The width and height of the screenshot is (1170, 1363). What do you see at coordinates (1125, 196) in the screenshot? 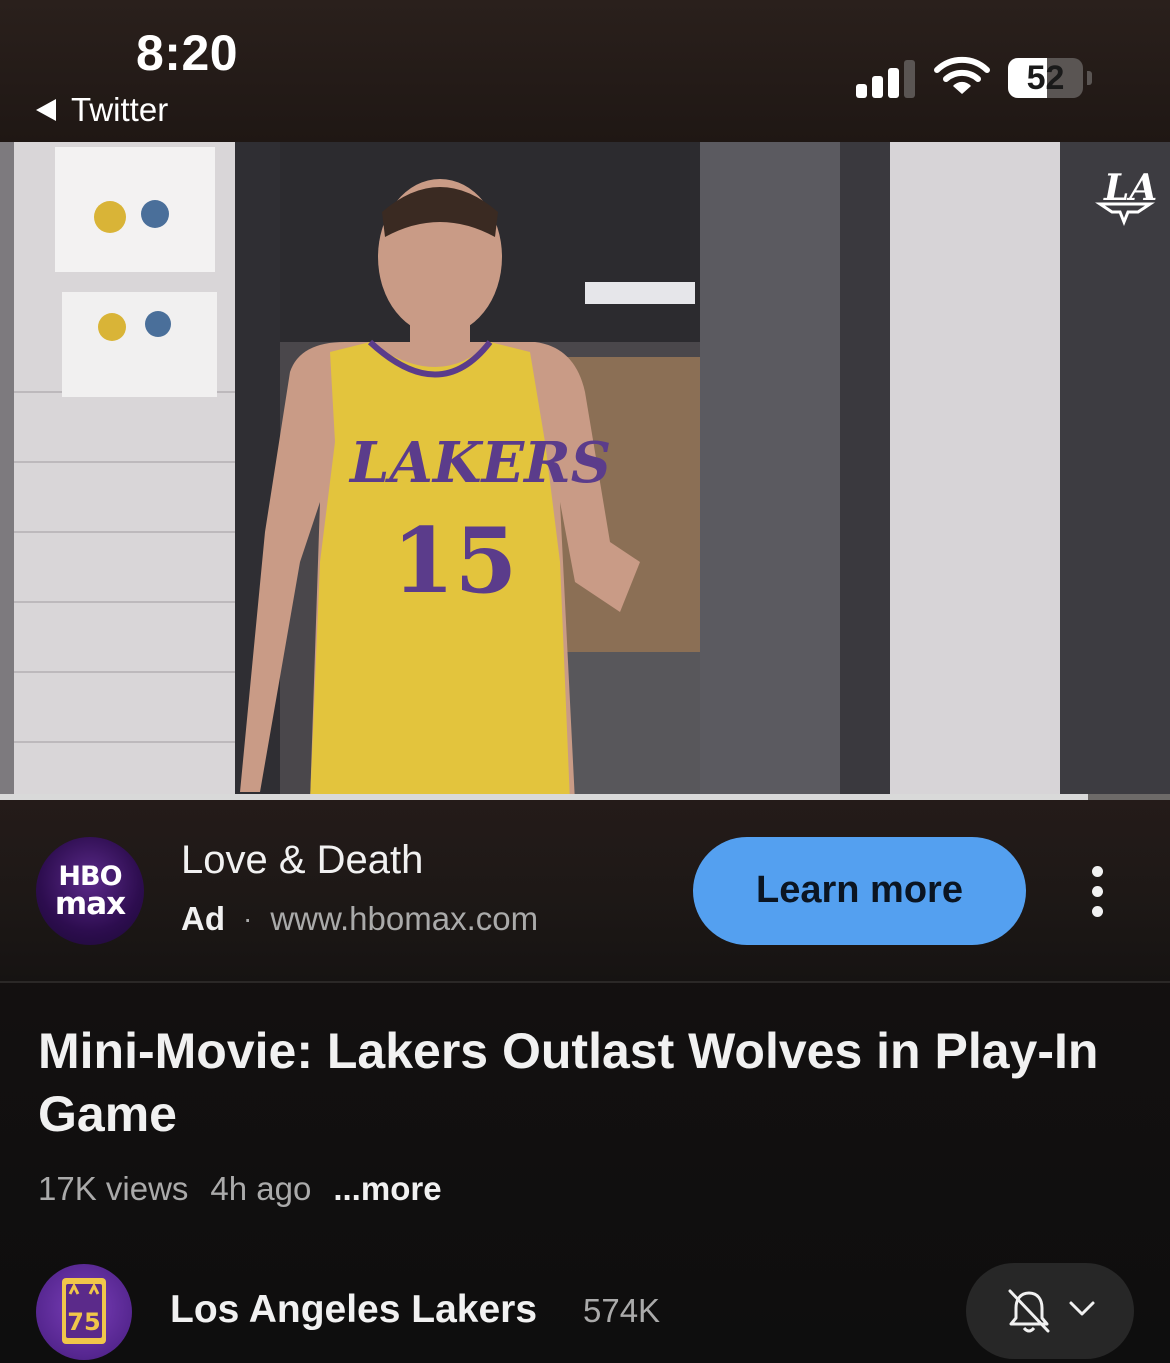
I see `lakers-la-logo-icon: LA` at bounding box center [1125, 196].